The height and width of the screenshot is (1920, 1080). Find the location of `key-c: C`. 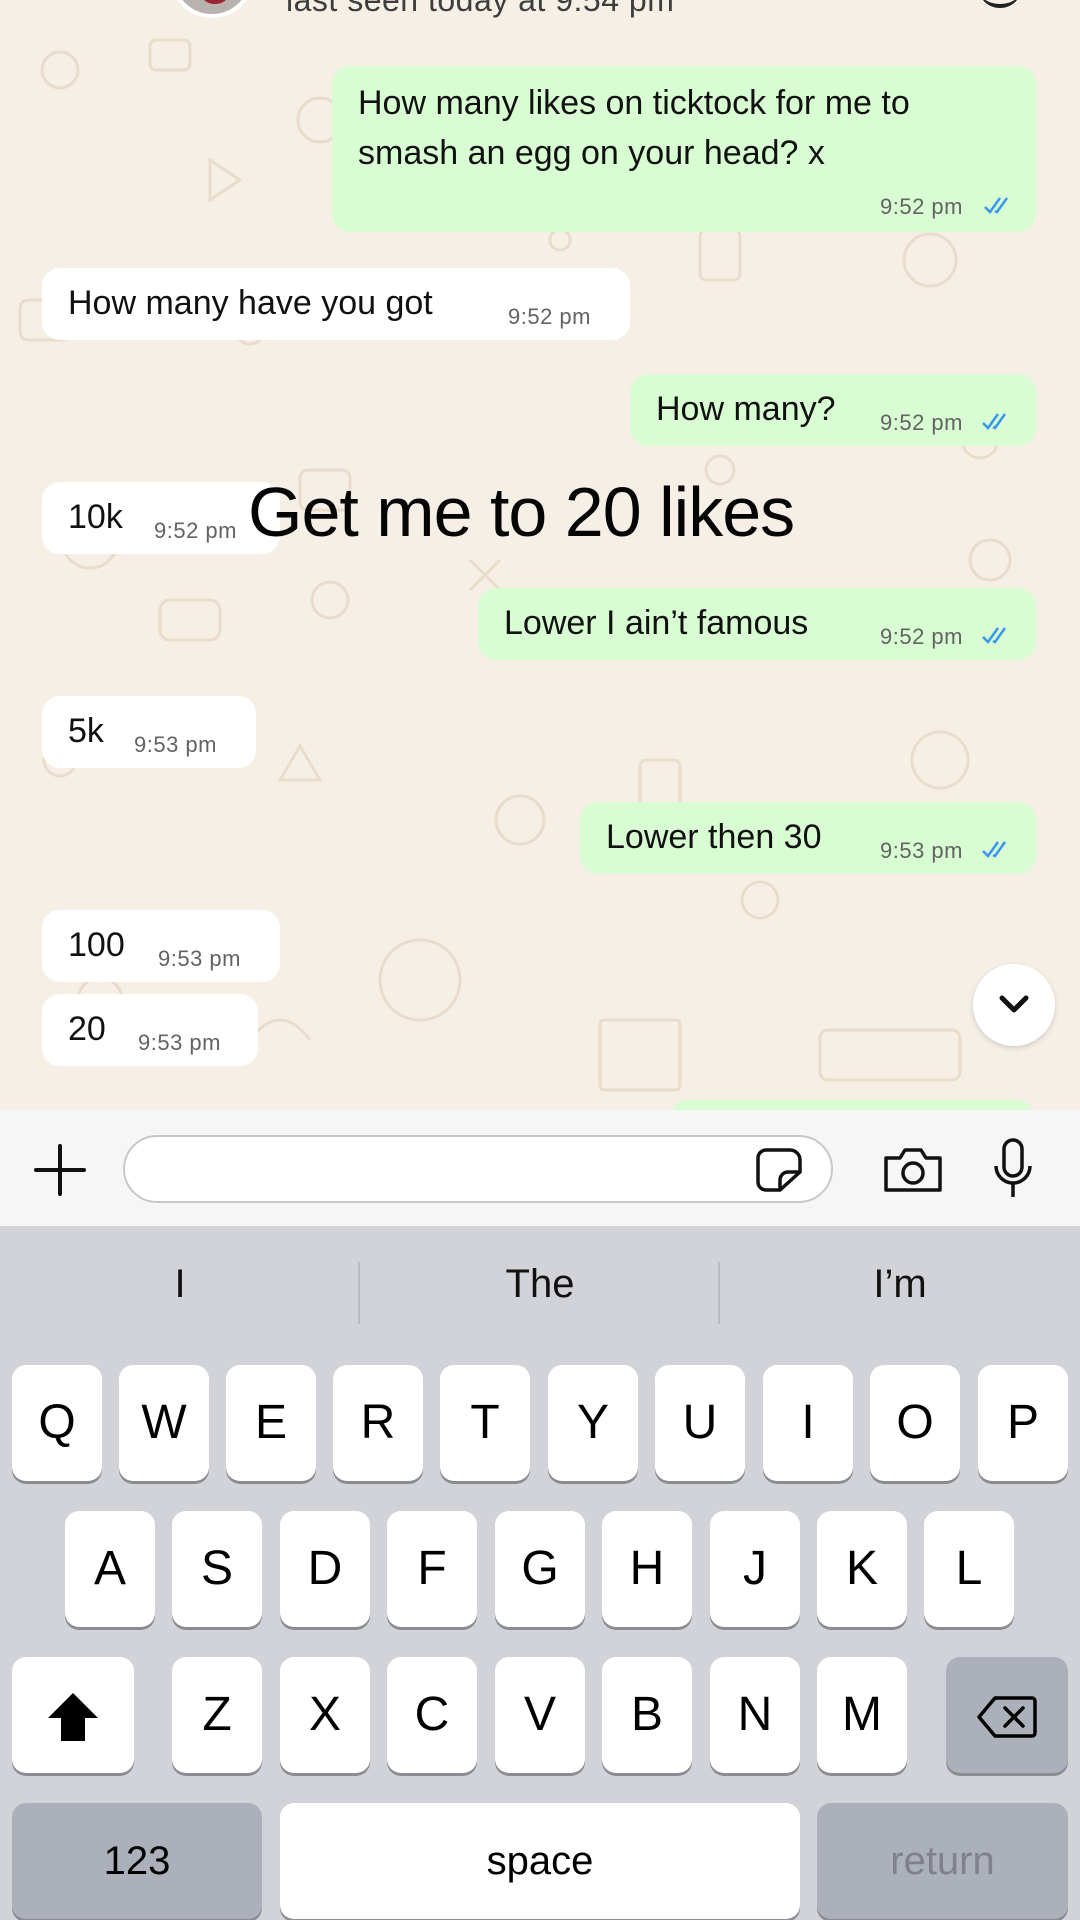

key-c: C is located at coordinates (432, 1715).